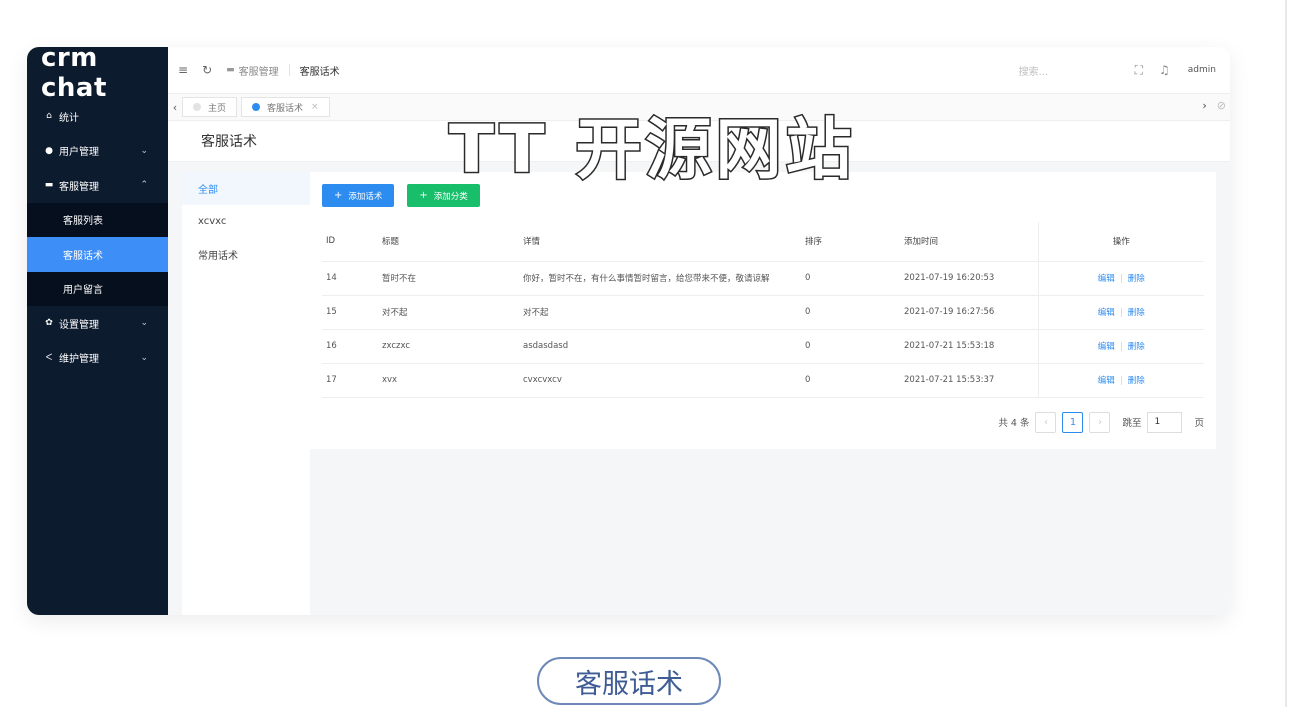  I want to click on tab-phrases: 客服话术 ×, so click(285, 107).